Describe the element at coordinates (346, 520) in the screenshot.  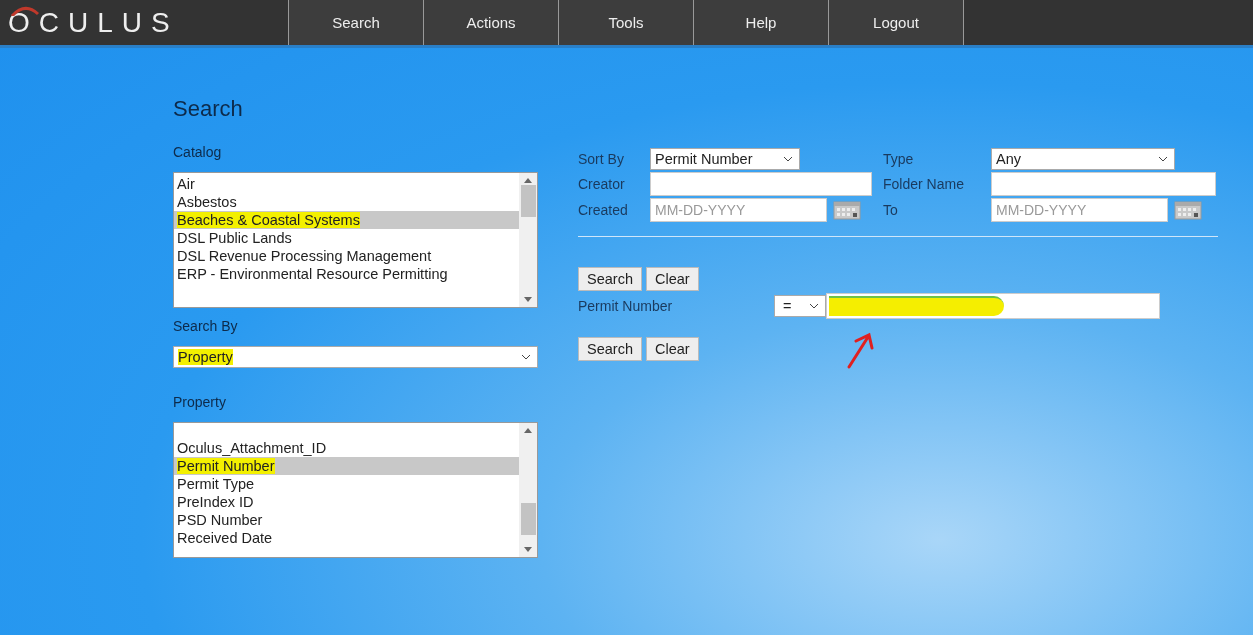
I see `list-option: PSD Number` at that location.